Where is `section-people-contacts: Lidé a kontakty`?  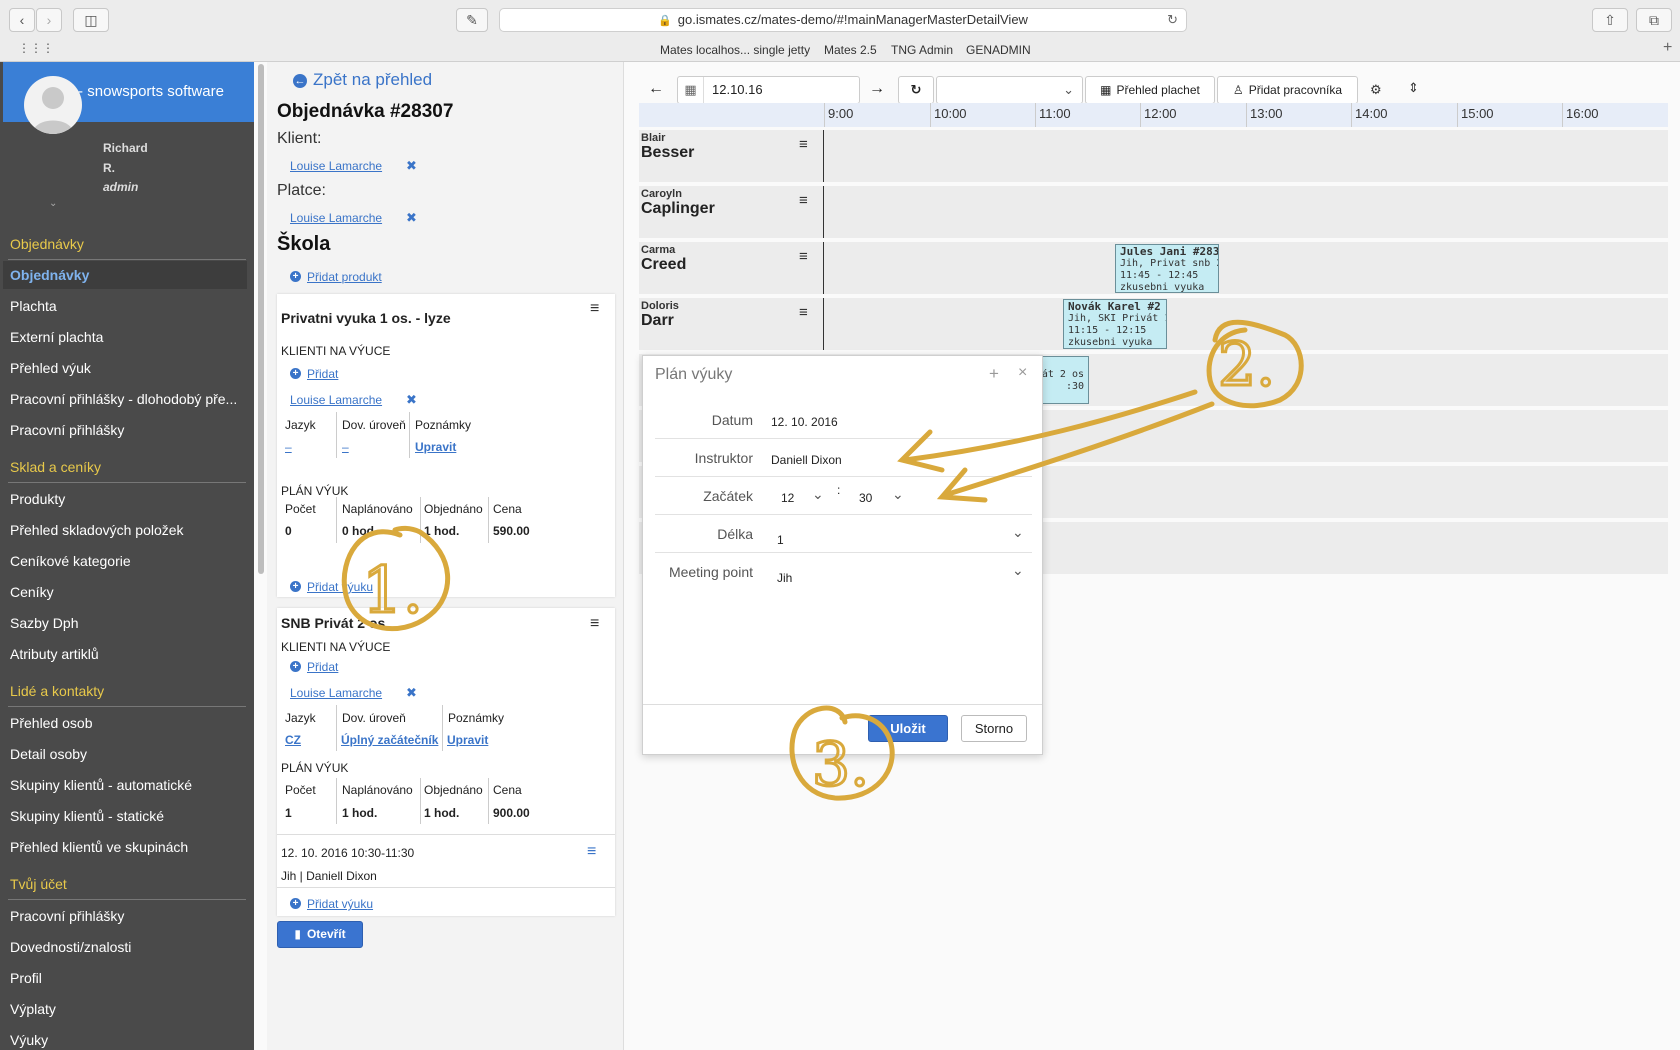
section-people-contacts: Lidé a kontakty is located at coordinates (57, 691).